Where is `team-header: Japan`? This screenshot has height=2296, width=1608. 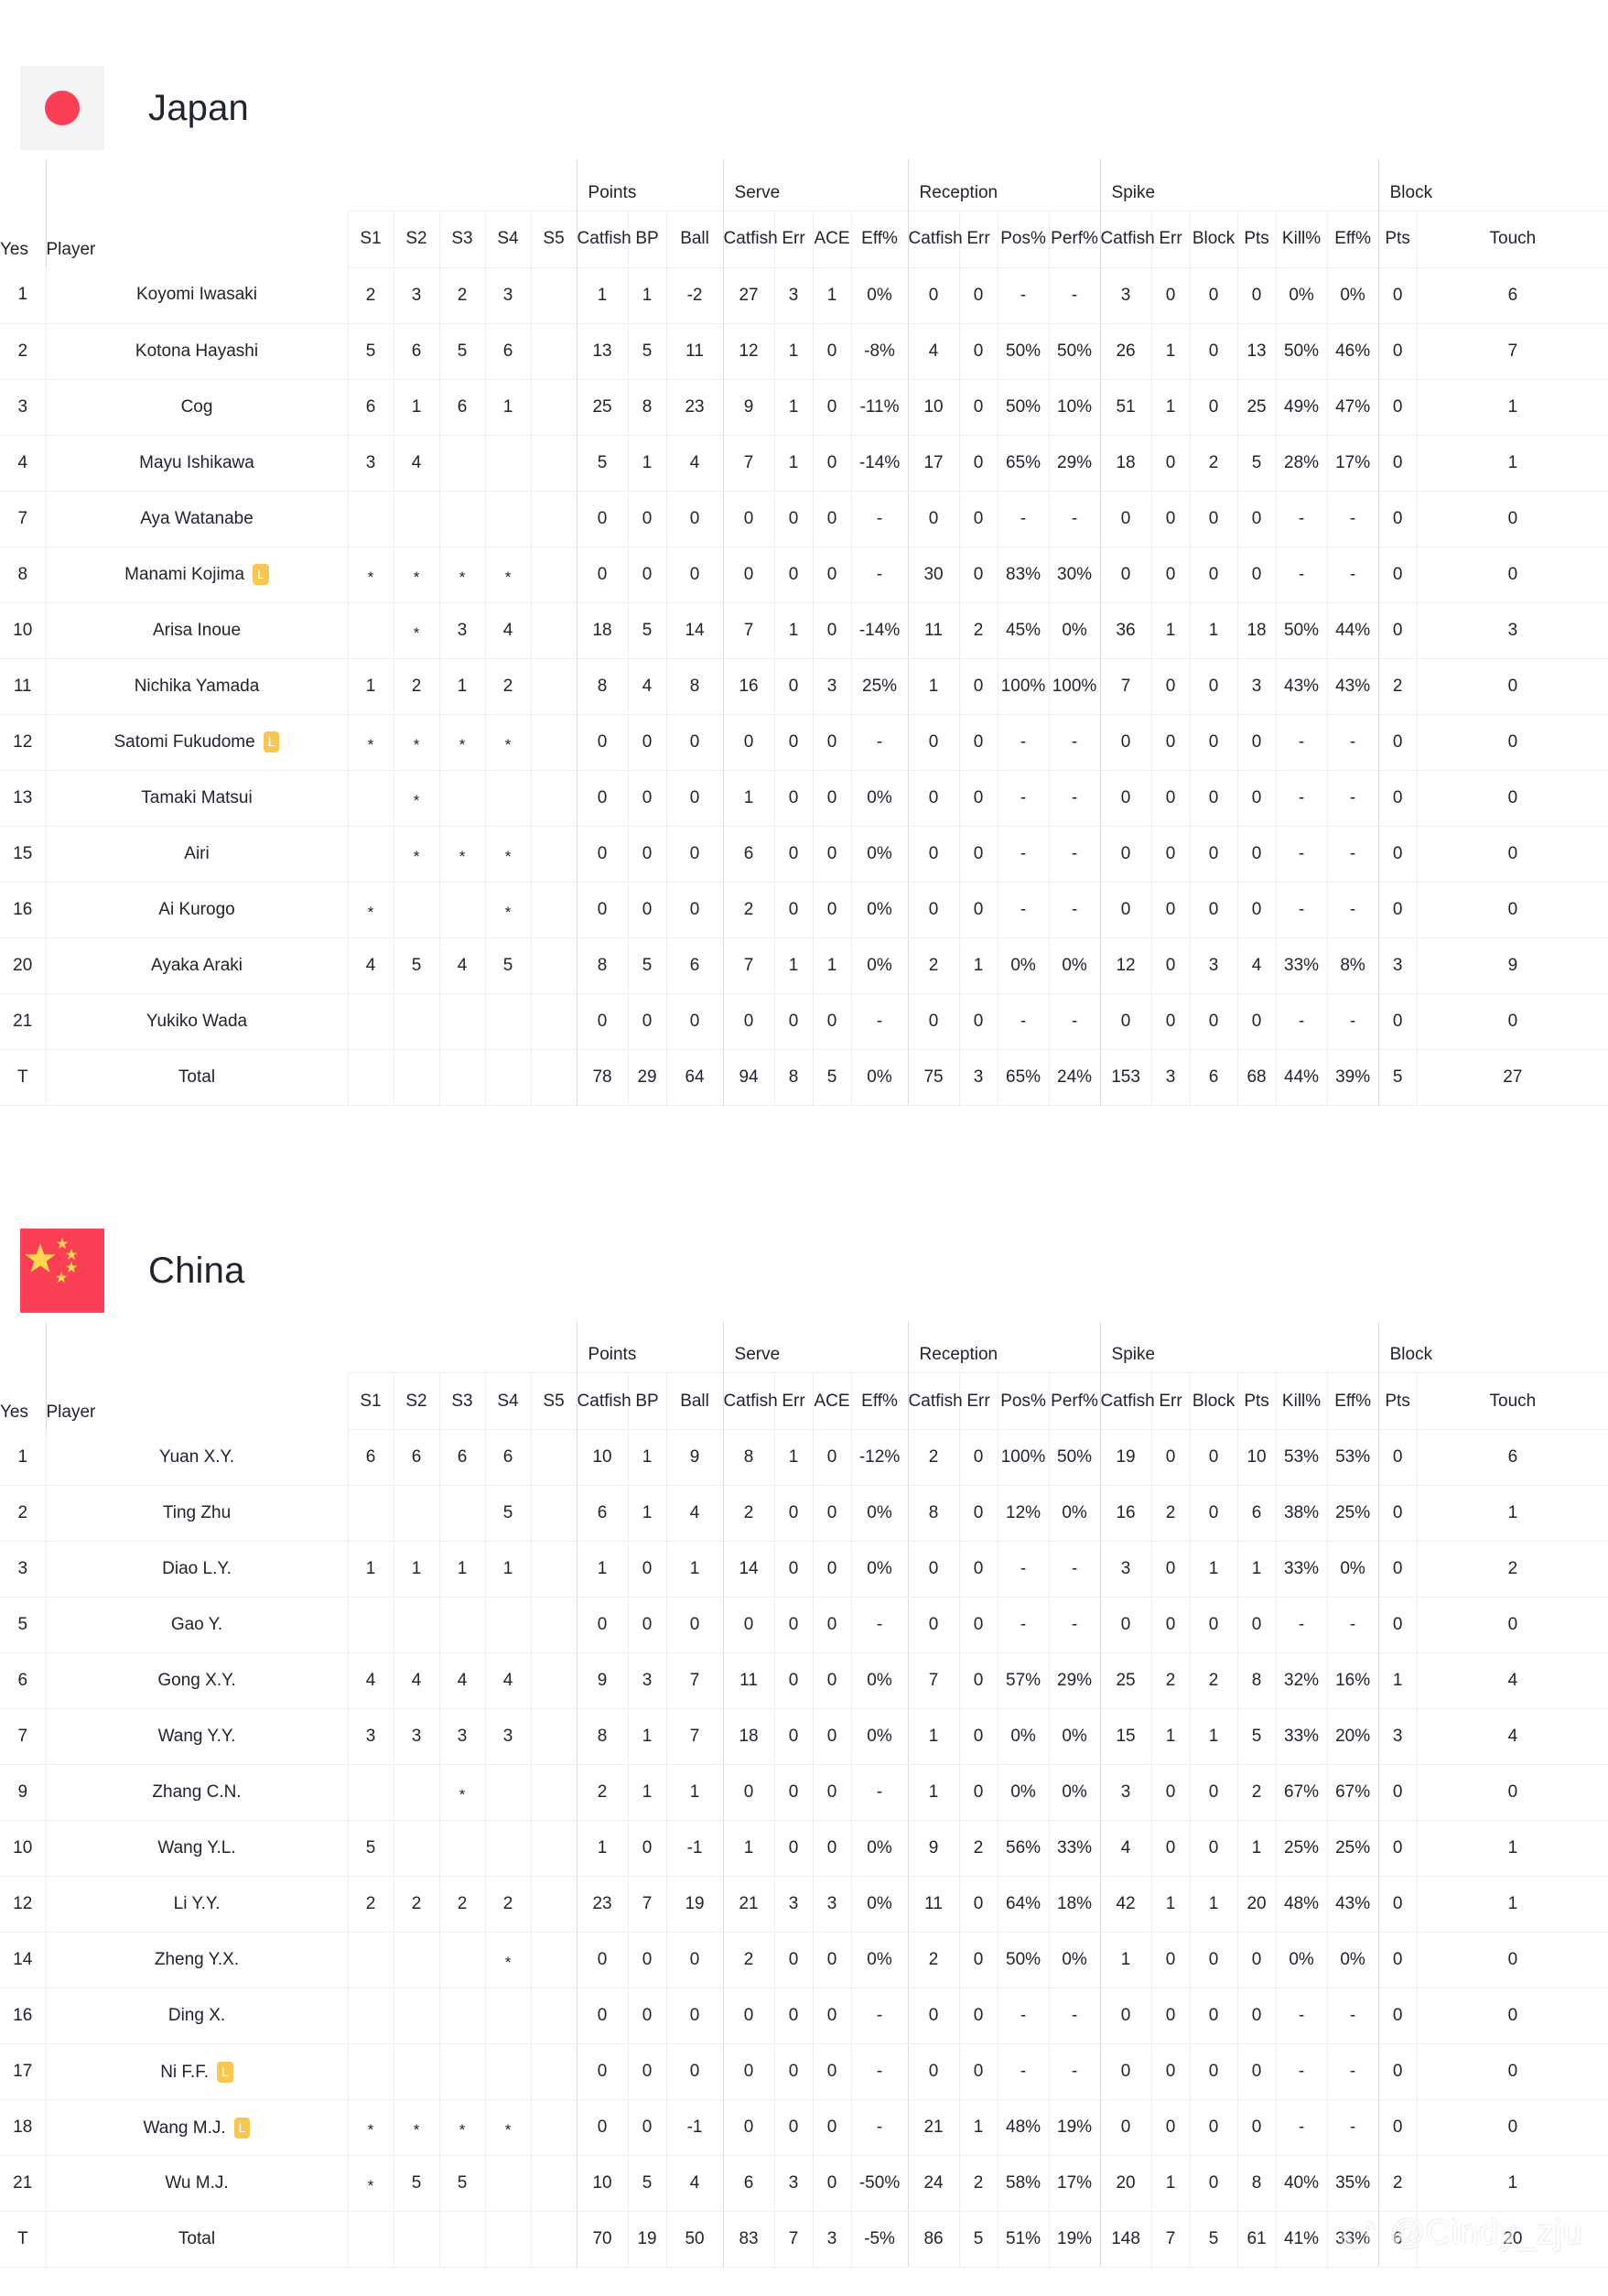 team-header: Japan is located at coordinates (804, 108).